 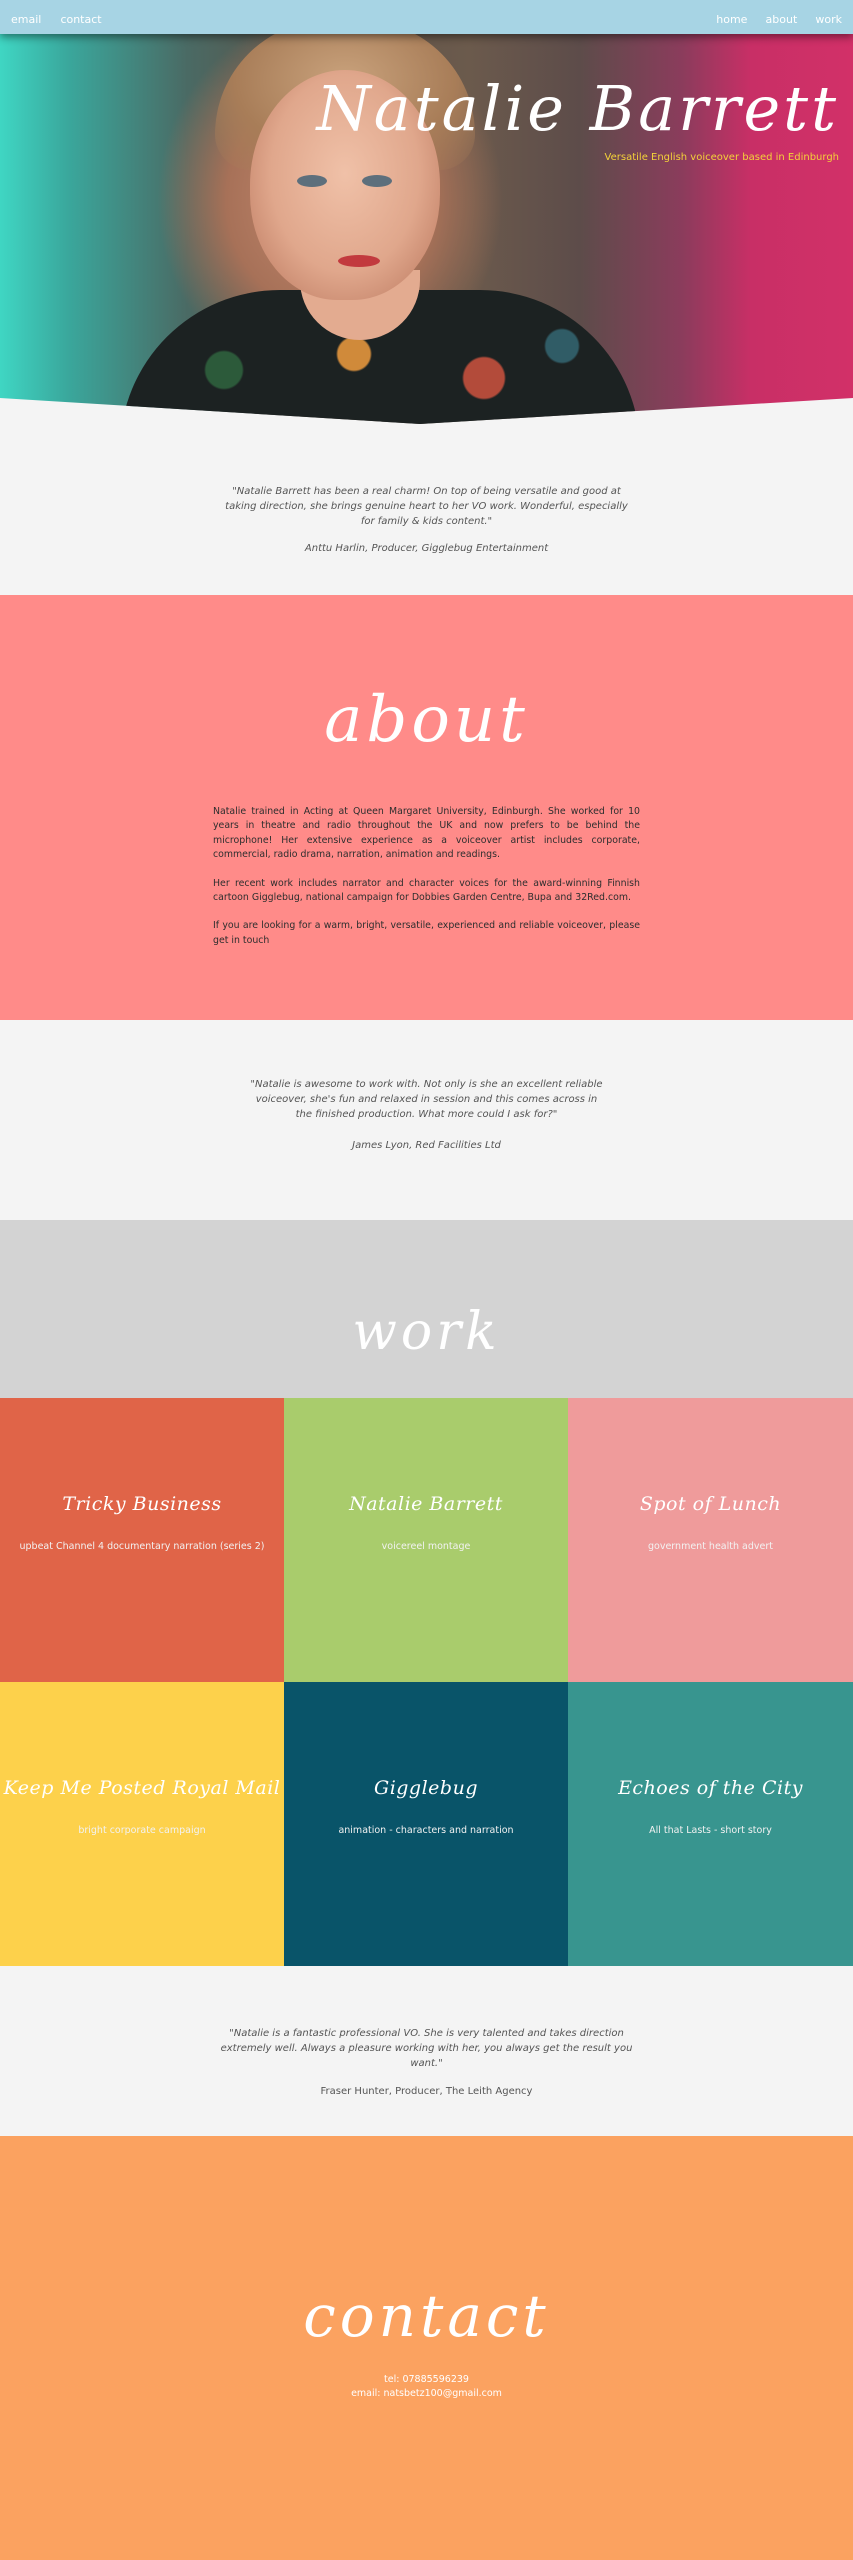 What do you see at coordinates (577, 108) in the screenshot?
I see `hero-title: Natalie Barrett` at bounding box center [577, 108].